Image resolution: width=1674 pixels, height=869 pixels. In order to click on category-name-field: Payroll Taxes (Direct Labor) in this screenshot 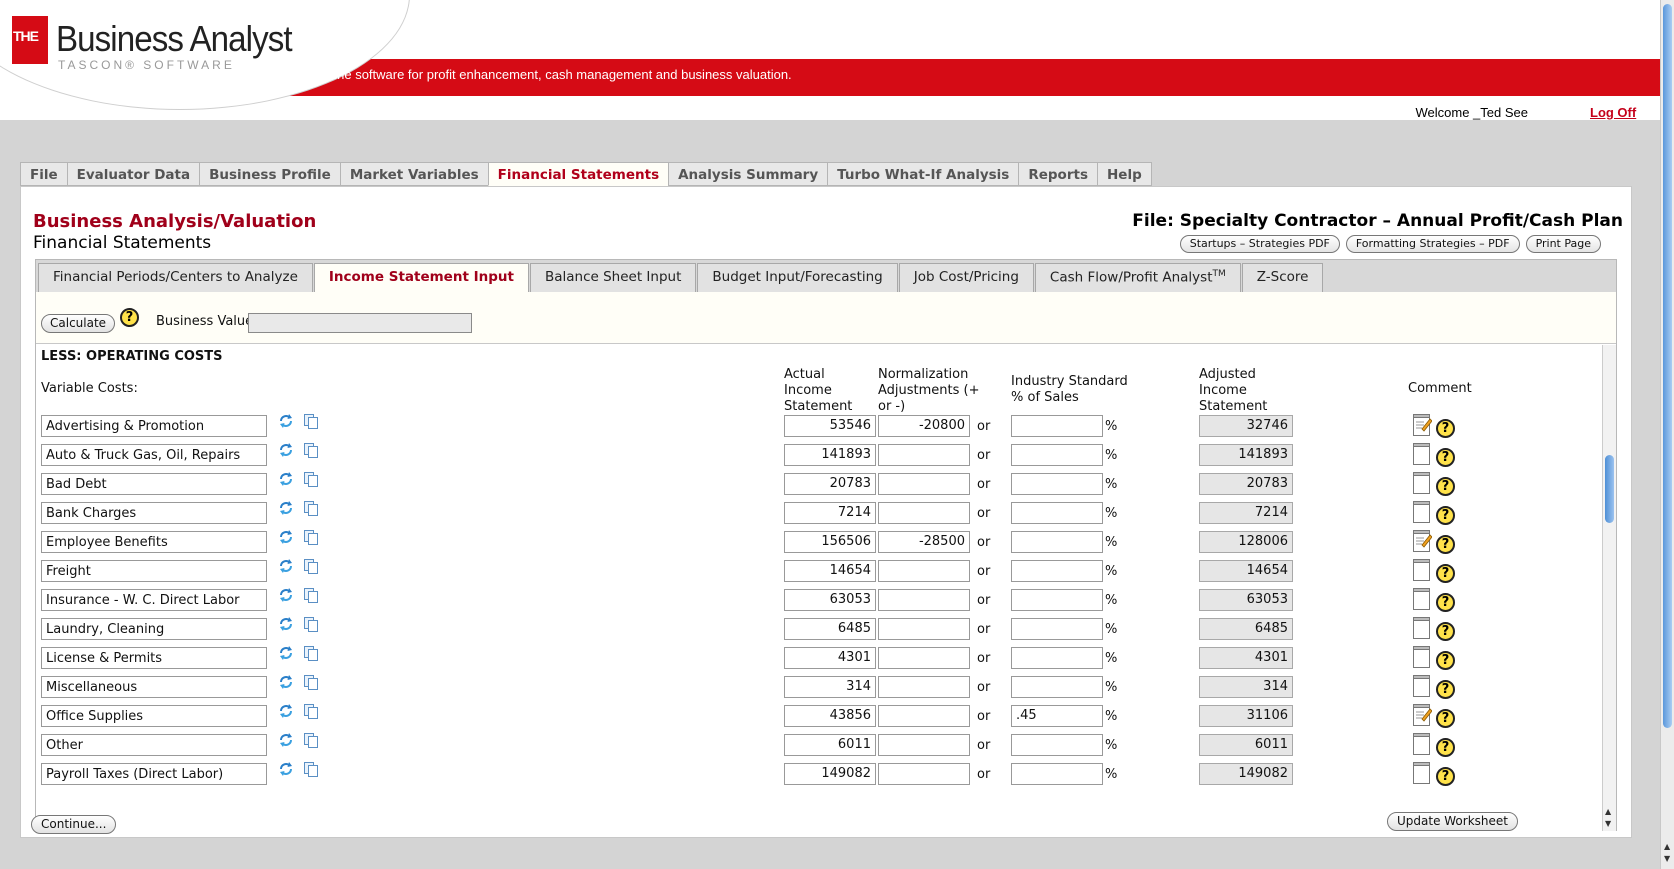, I will do `click(154, 774)`.